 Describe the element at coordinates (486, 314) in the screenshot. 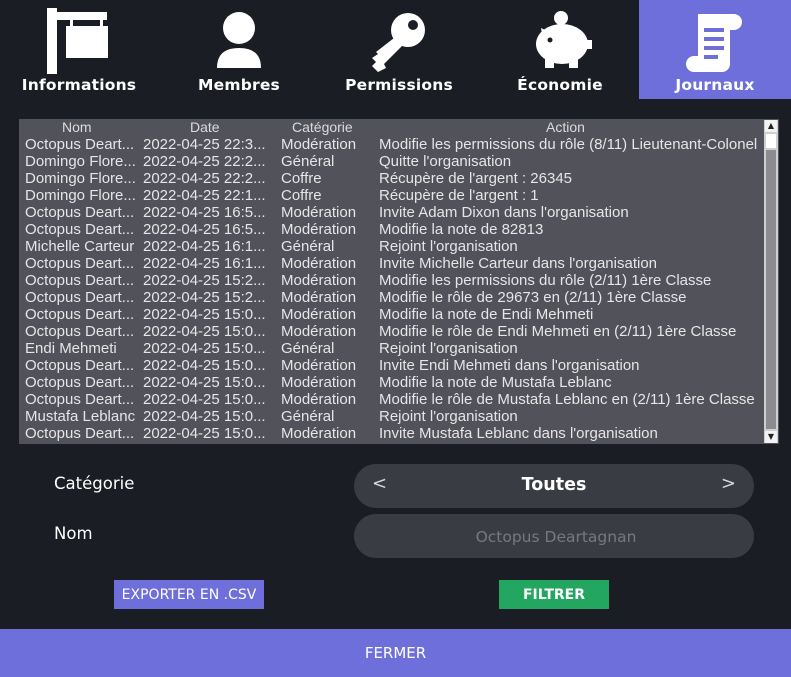

I see `log-cell-action: Modifie la note de Endi Mehmeti` at that location.